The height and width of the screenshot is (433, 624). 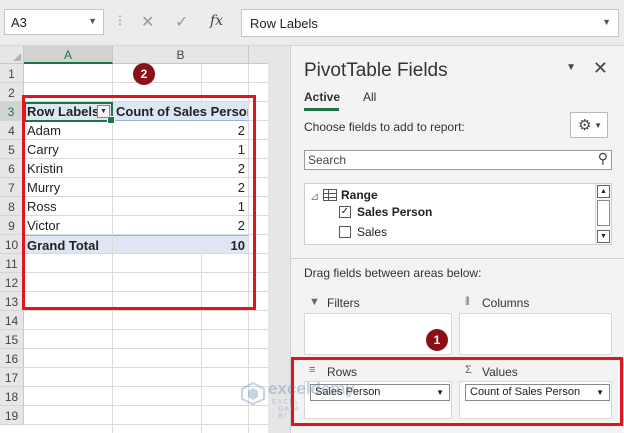 What do you see at coordinates (603, 191) in the screenshot?
I see `scroll-up-icon: ▲` at bounding box center [603, 191].